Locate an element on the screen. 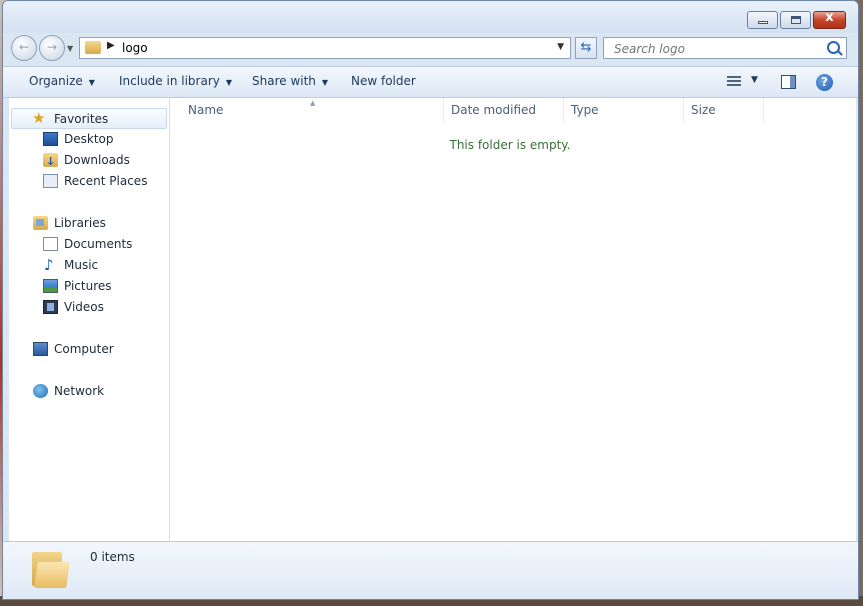 Image resolution: width=863 pixels, height=606 pixels. minimize-button is located at coordinates (762, 20).